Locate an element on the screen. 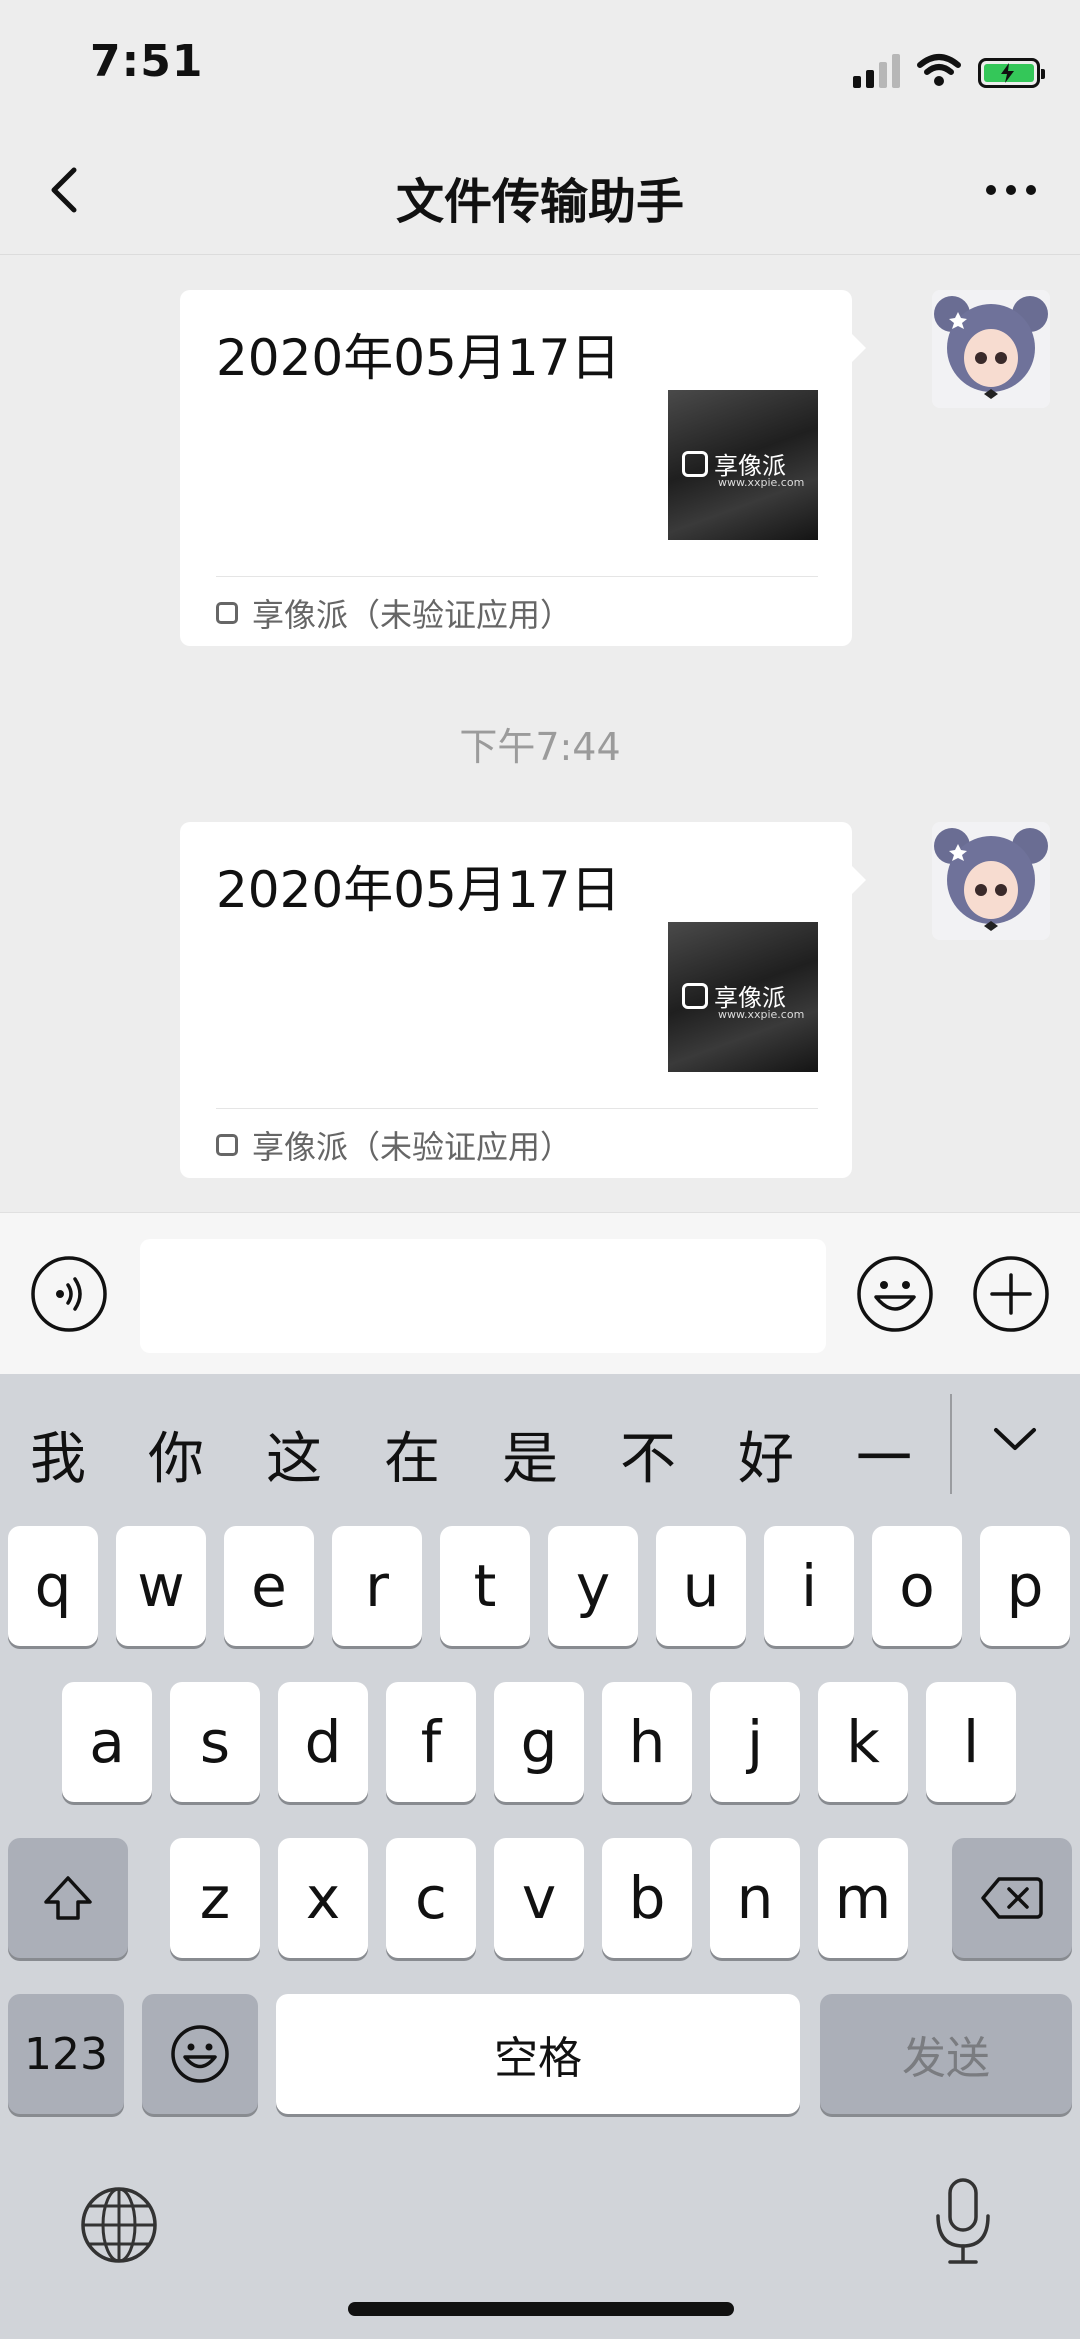 This screenshot has height=2339, width=1080. space-key: 空格 is located at coordinates (538, 2054).